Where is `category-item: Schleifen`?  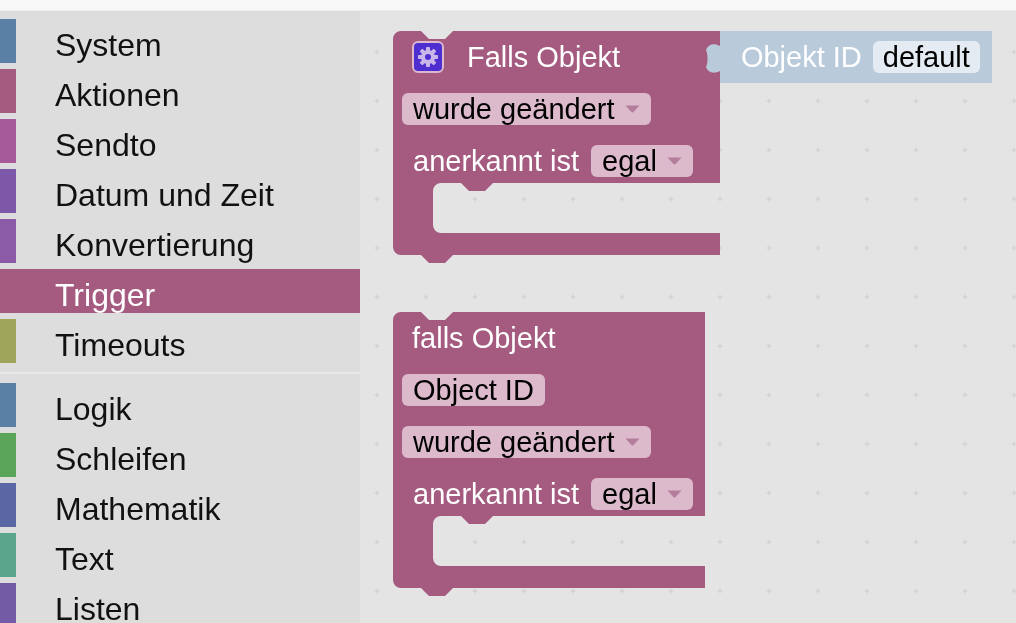 category-item: Schleifen is located at coordinates (180, 455).